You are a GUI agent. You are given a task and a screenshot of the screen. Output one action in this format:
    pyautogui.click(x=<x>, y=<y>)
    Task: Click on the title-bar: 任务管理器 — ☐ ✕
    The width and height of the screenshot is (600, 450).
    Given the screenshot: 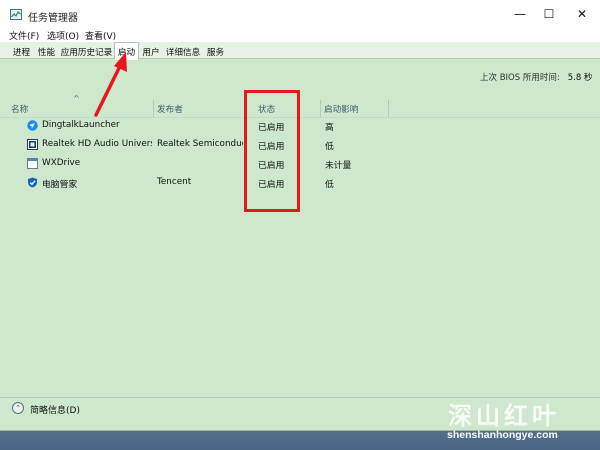 What is the action you would take?
    pyautogui.click(x=300, y=14)
    